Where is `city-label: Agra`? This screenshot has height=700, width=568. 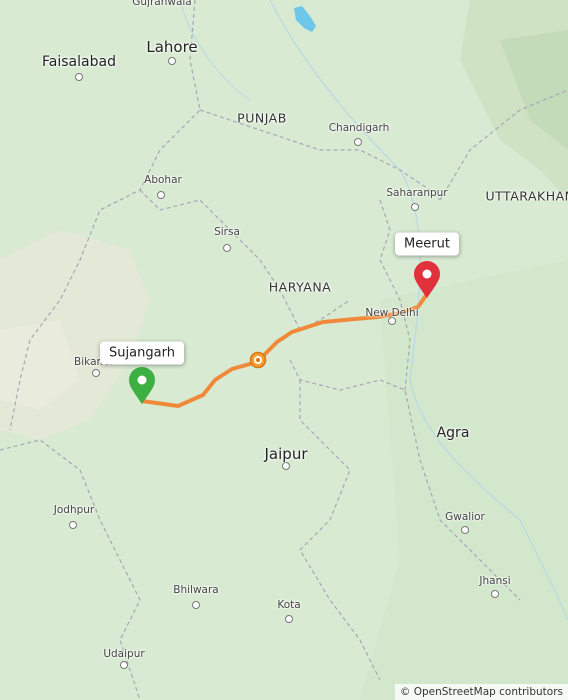
city-label: Agra is located at coordinates (453, 433).